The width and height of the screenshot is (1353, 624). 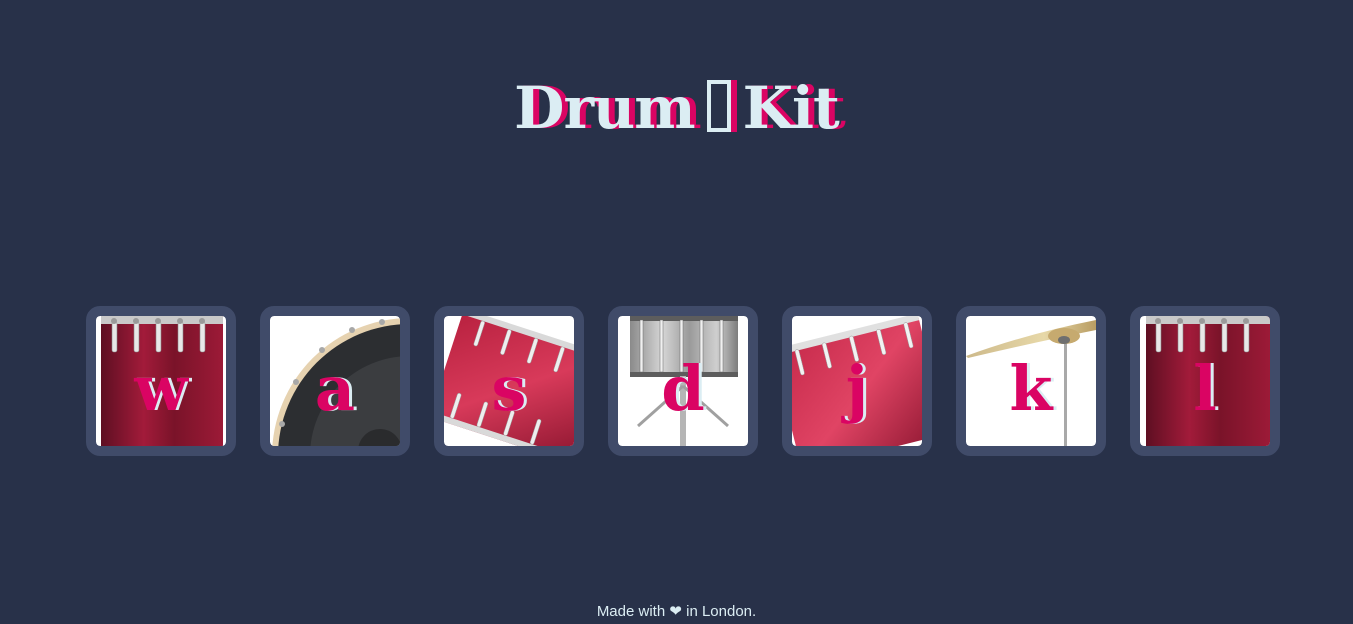 What do you see at coordinates (1205, 388) in the screenshot?
I see `pad-key-label: l` at bounding box center [1205, 388].